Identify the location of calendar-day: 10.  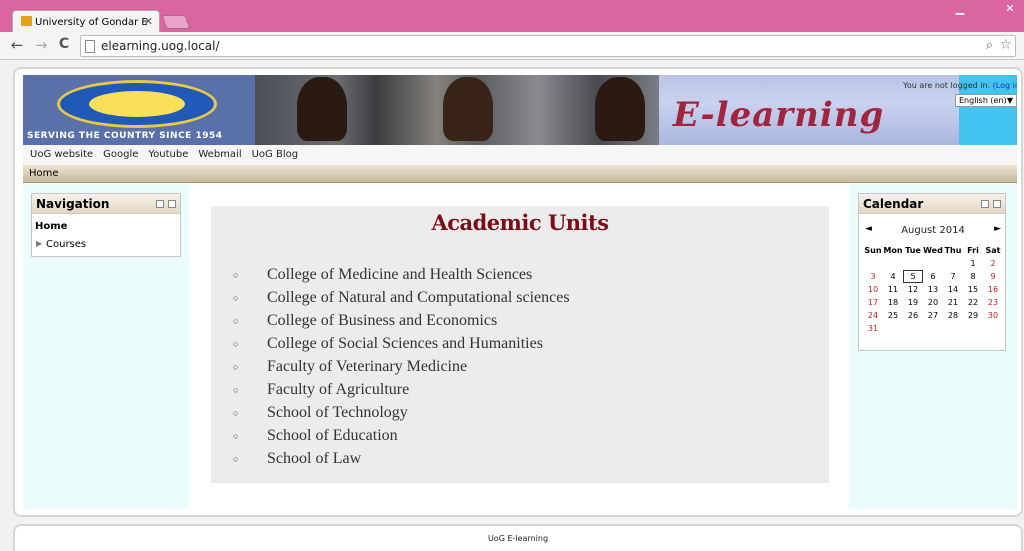
(873, 289).